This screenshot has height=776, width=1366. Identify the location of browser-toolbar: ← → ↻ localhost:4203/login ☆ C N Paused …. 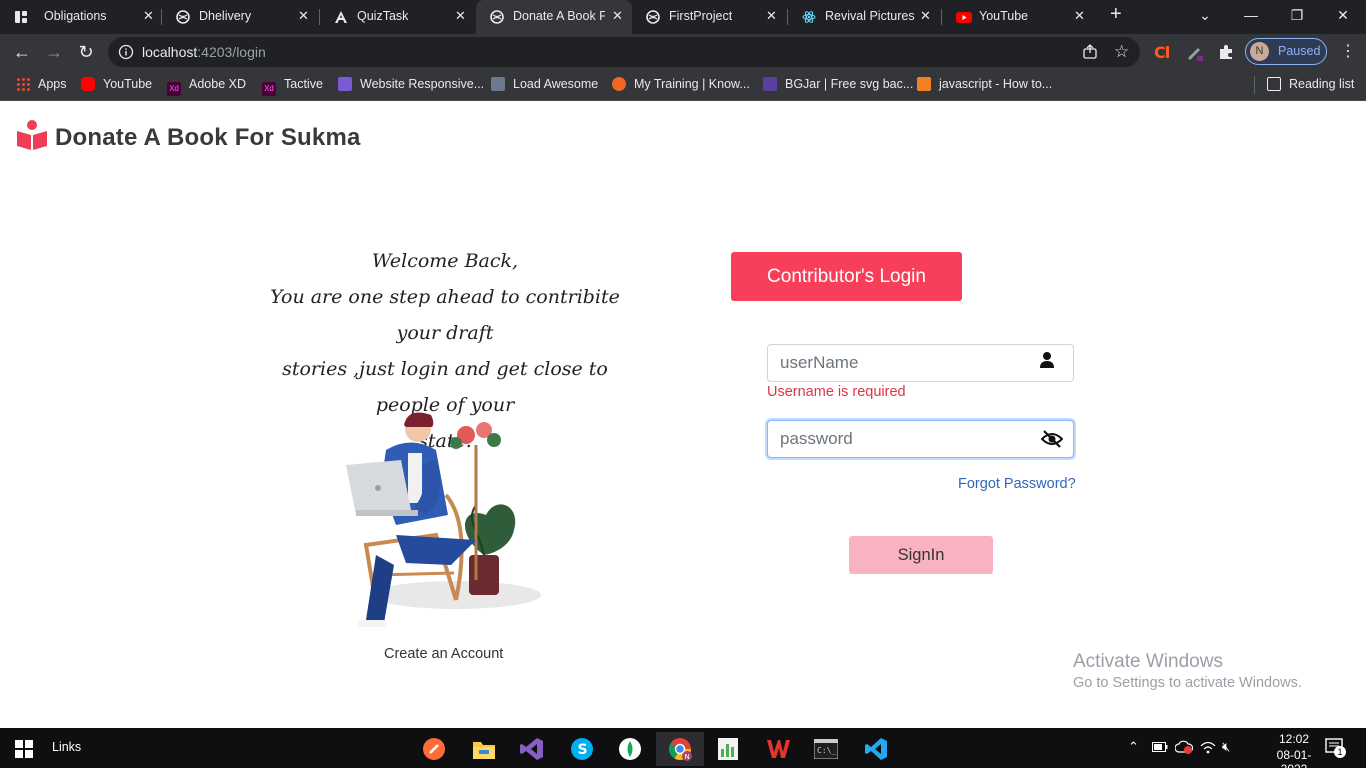
(683, 52).